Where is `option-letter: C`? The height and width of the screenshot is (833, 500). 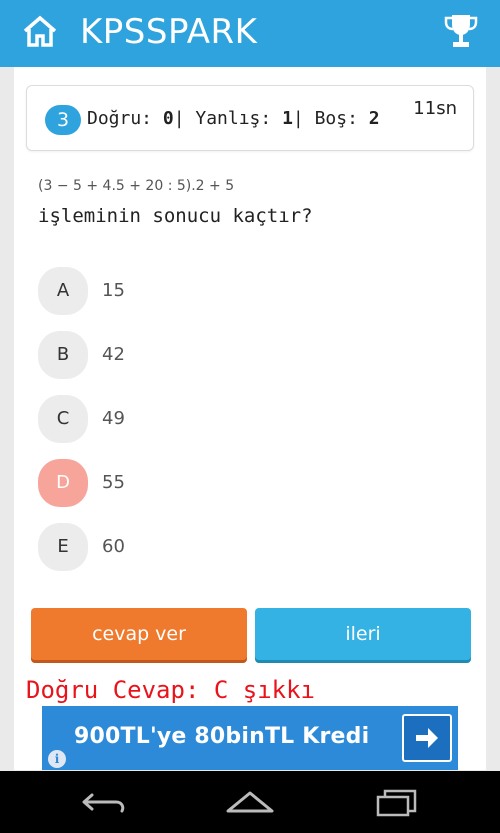 option-letter: C is located at coordinates (63, 419).